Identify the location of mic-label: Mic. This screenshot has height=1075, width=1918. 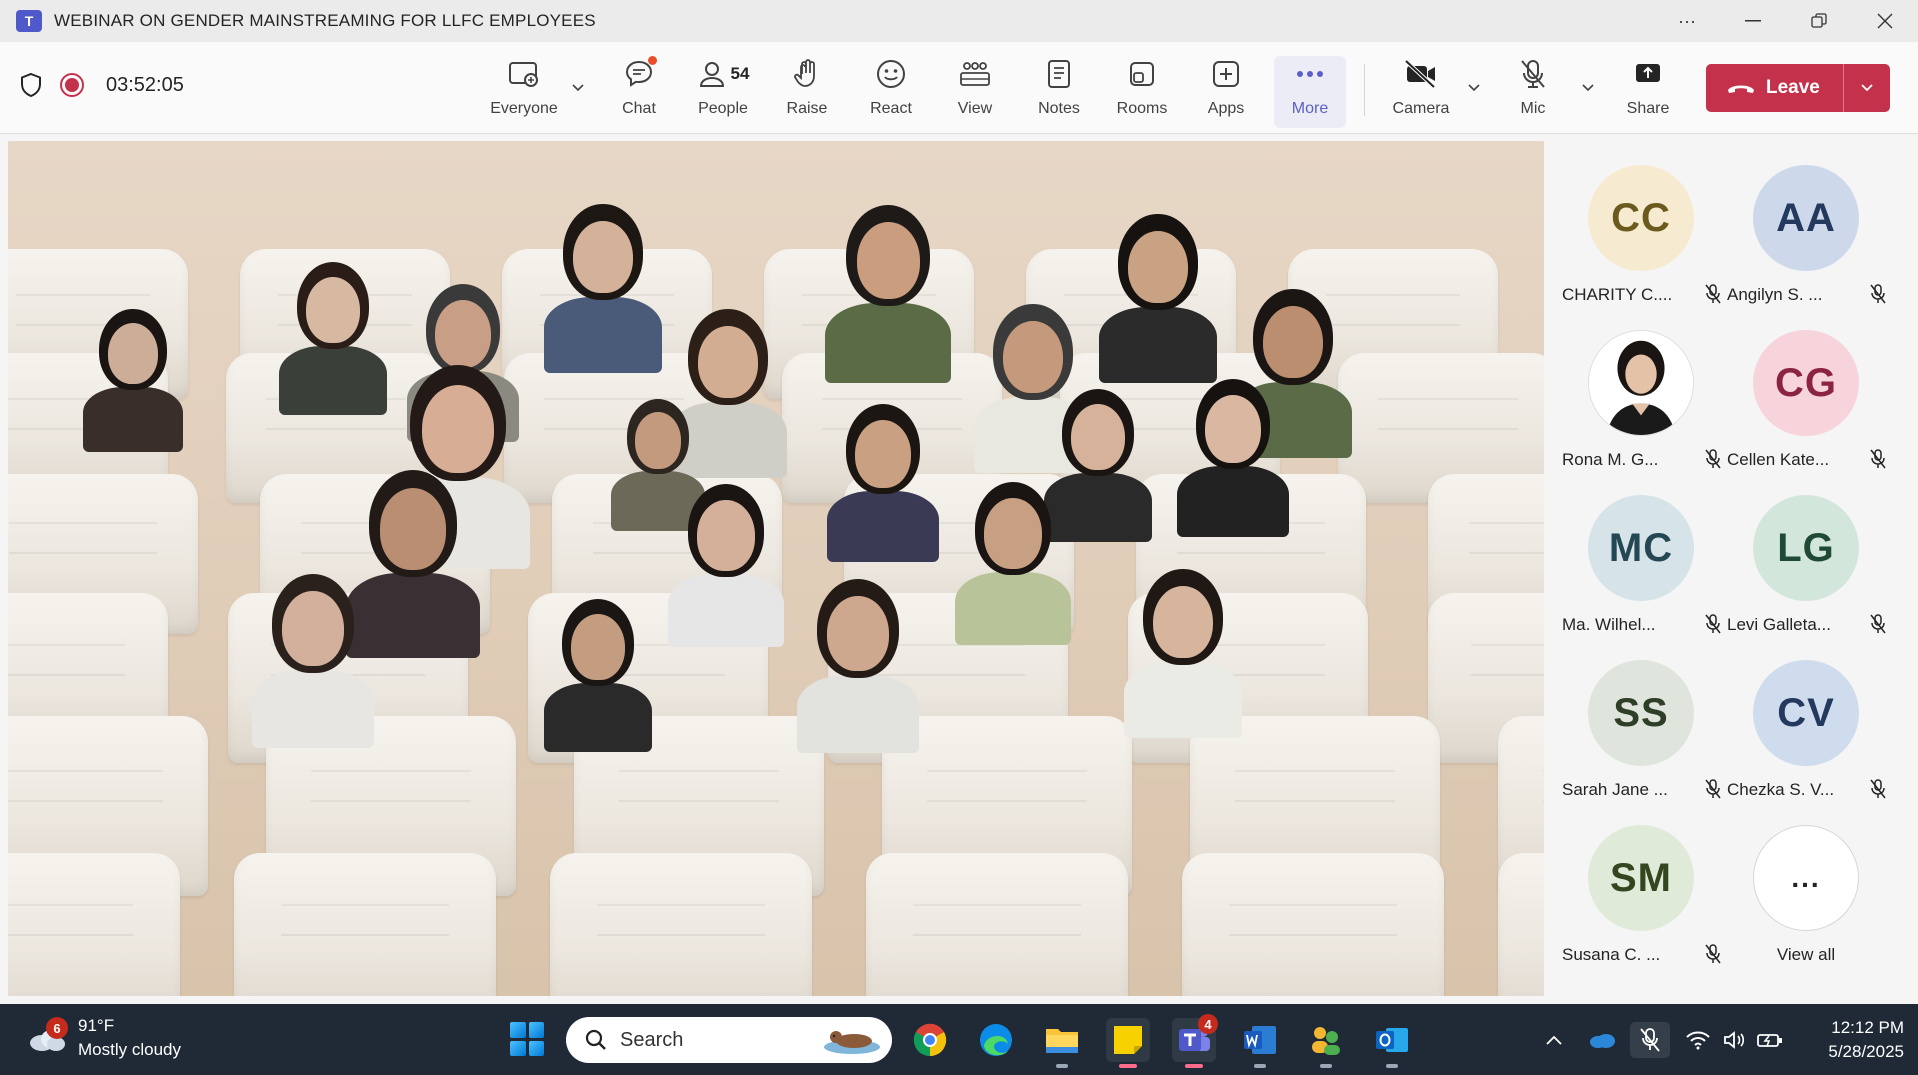
(1533, 108).